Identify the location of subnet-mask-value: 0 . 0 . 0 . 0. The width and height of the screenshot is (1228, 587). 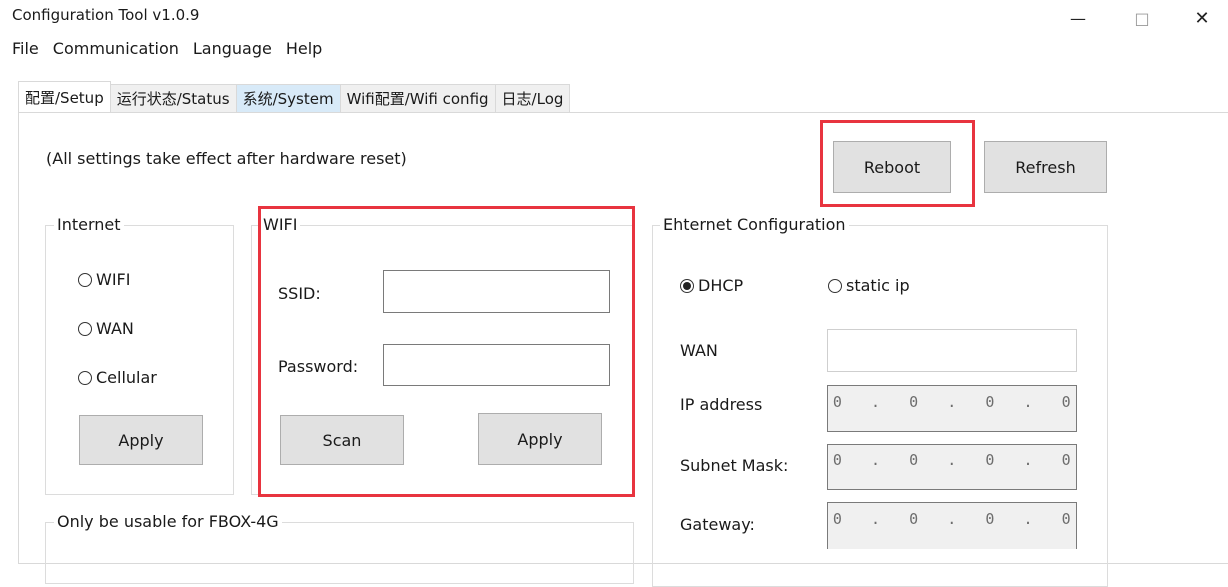
(952, 460).